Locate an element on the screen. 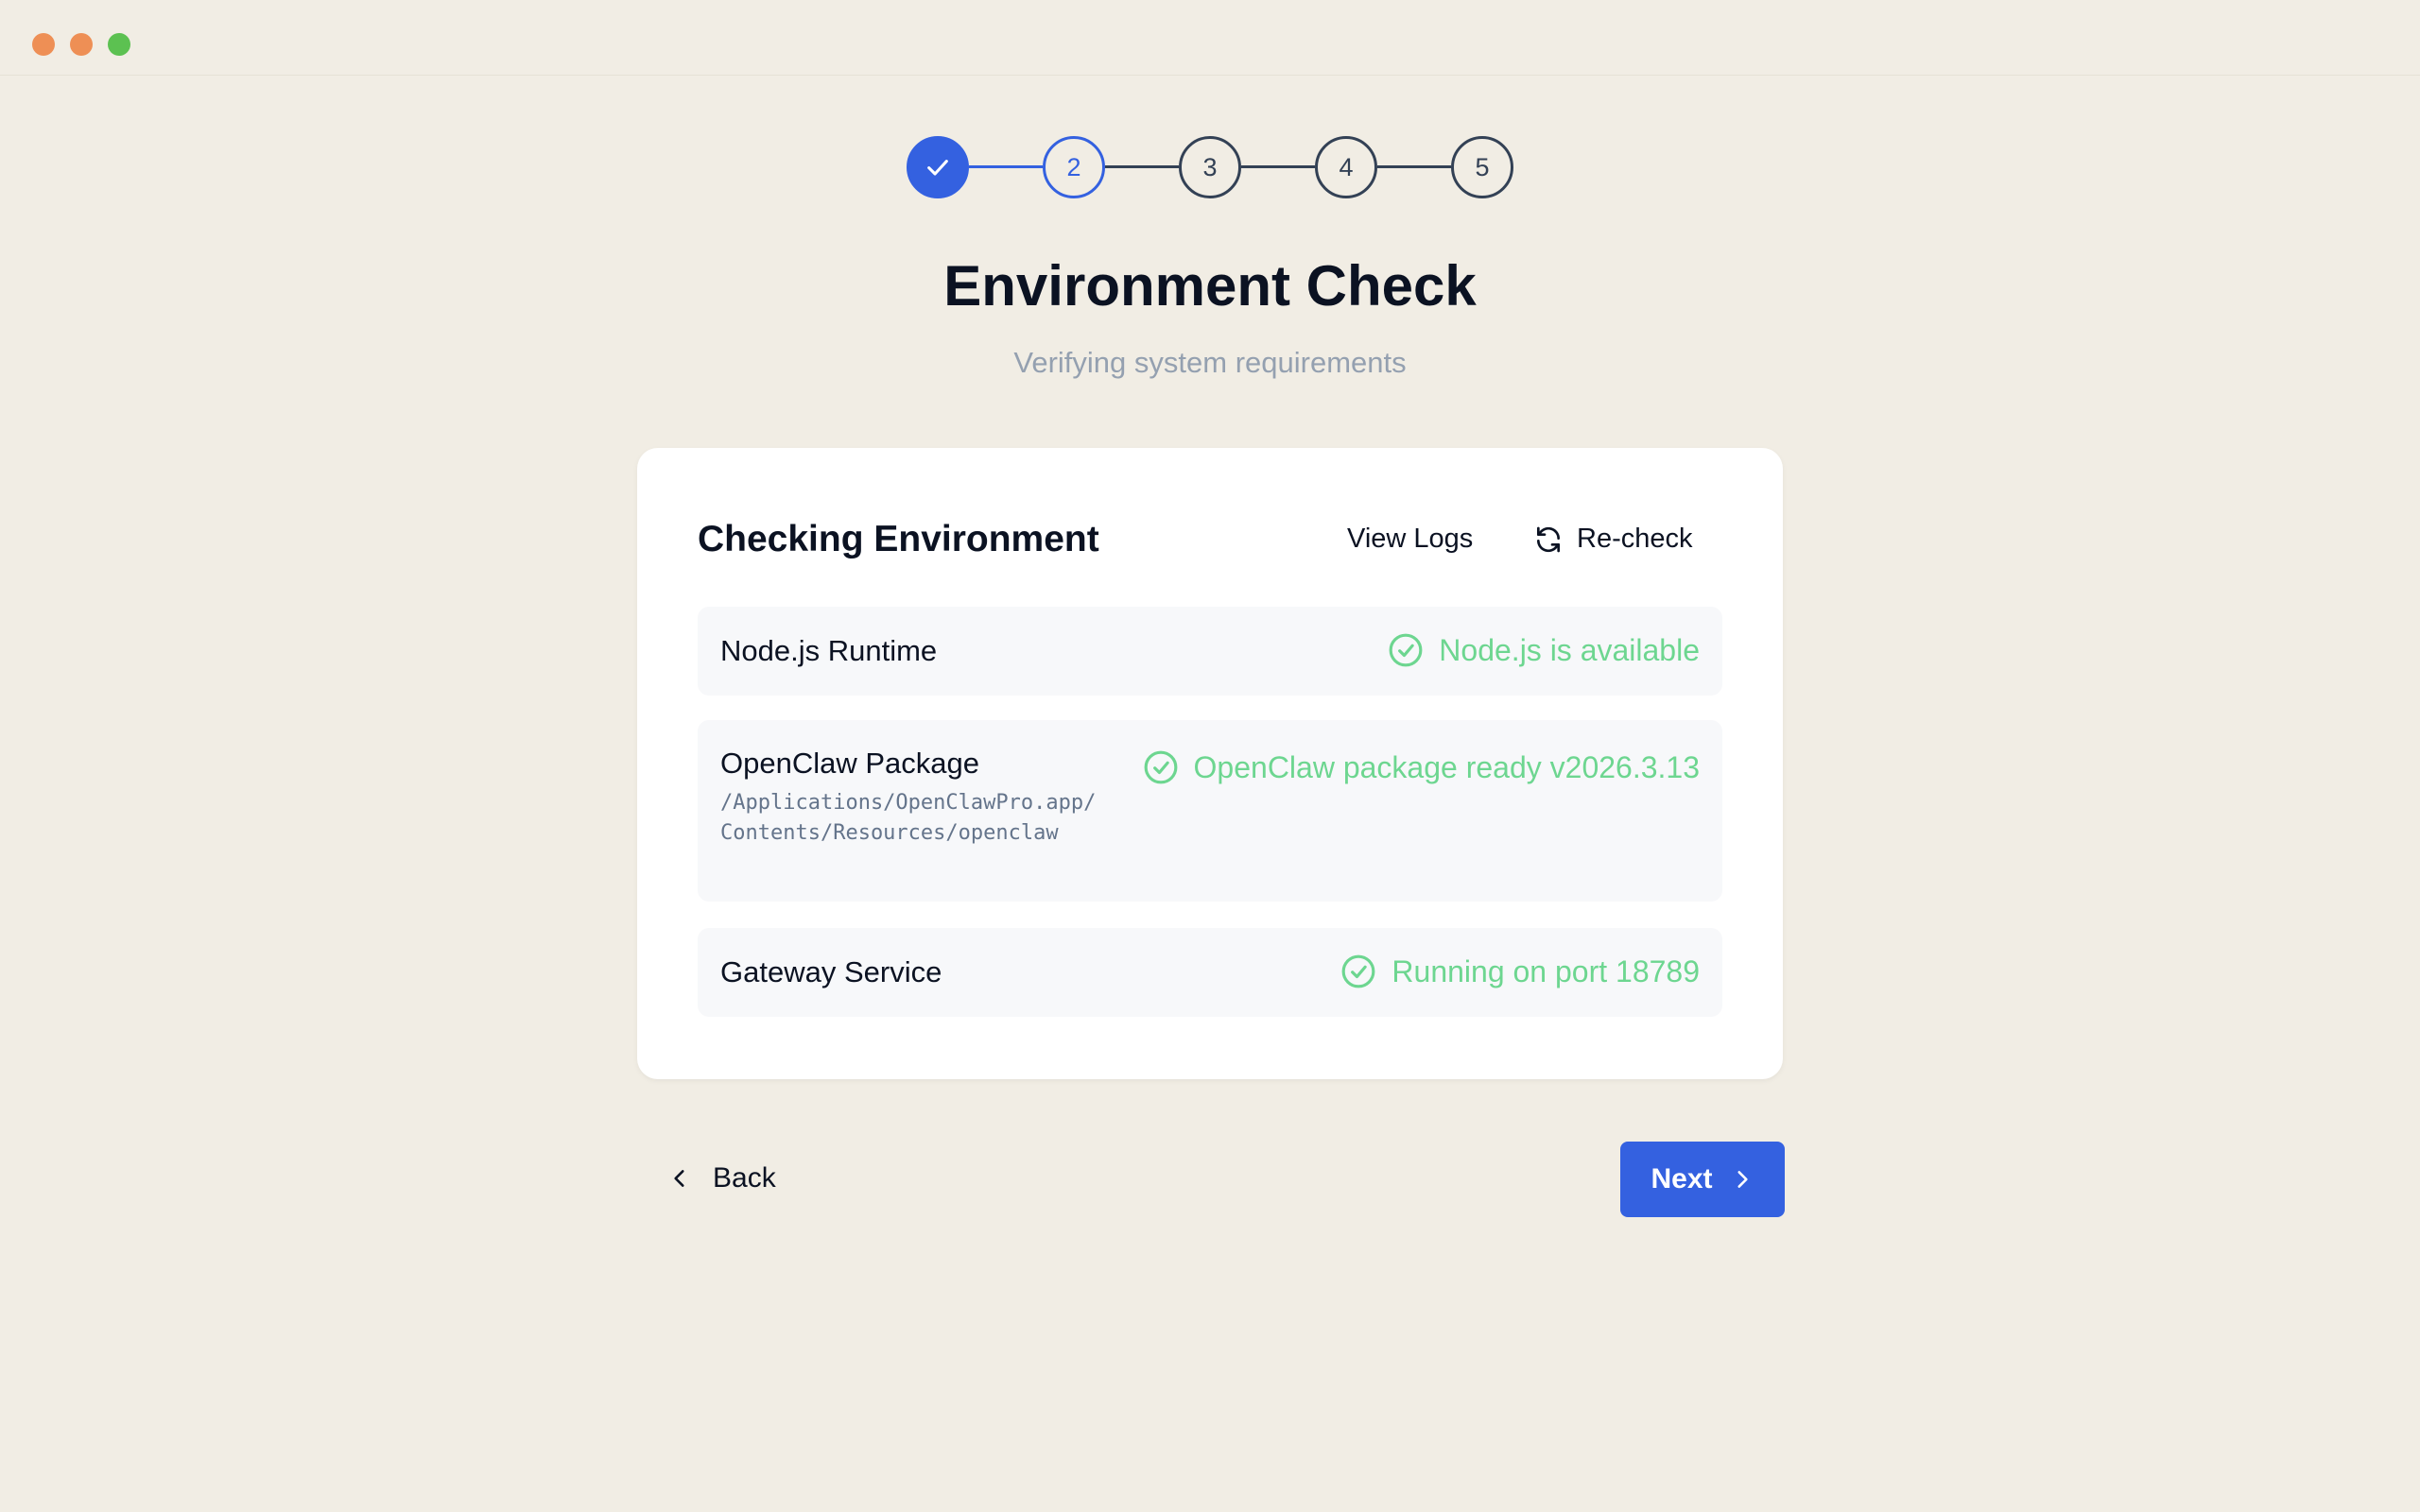  view-logs-label: View Logs is located at coordinates (1410, 539).